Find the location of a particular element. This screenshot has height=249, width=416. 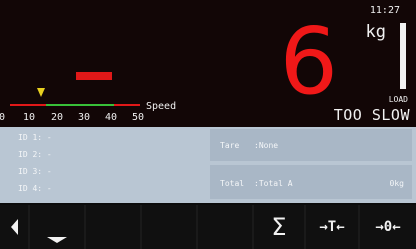

speed-tick: 20 is located at coordinates (57, 117).